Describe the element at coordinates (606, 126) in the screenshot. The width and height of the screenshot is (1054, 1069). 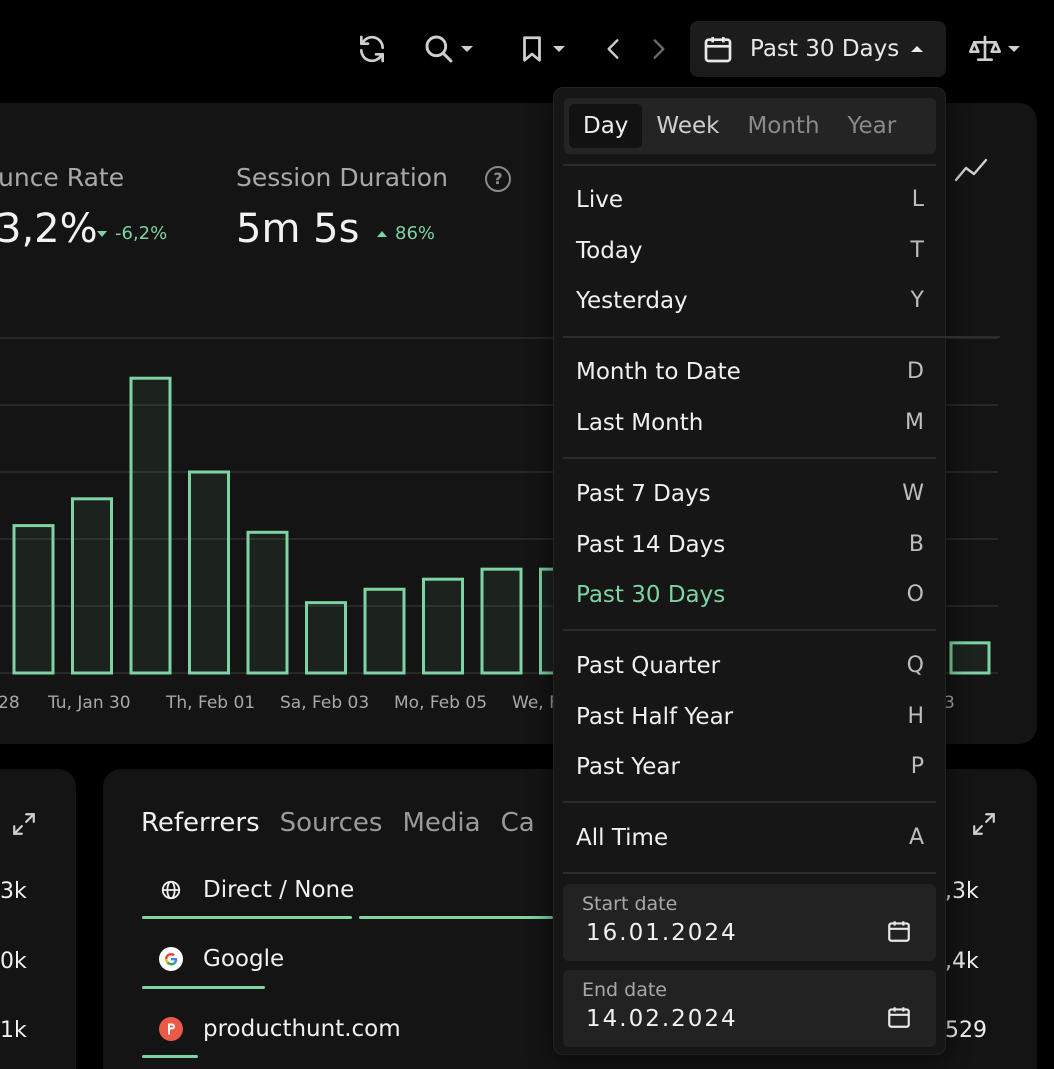
I see `segment-day: Day` at that location.